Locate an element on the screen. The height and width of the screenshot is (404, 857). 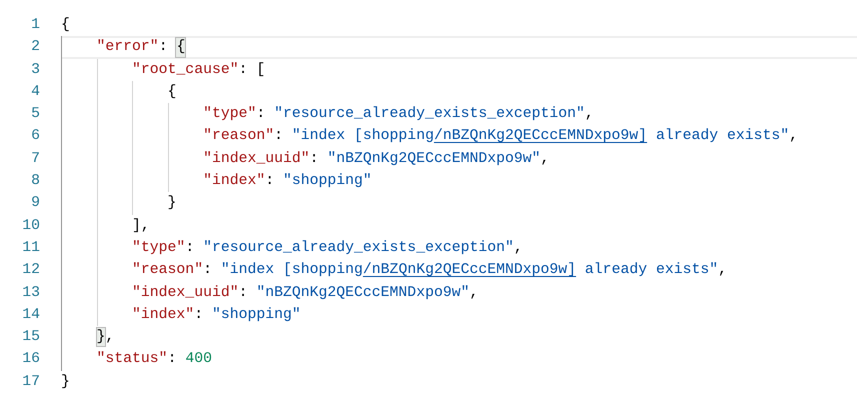
line-number: 6 is located at coordinates (35, 136).